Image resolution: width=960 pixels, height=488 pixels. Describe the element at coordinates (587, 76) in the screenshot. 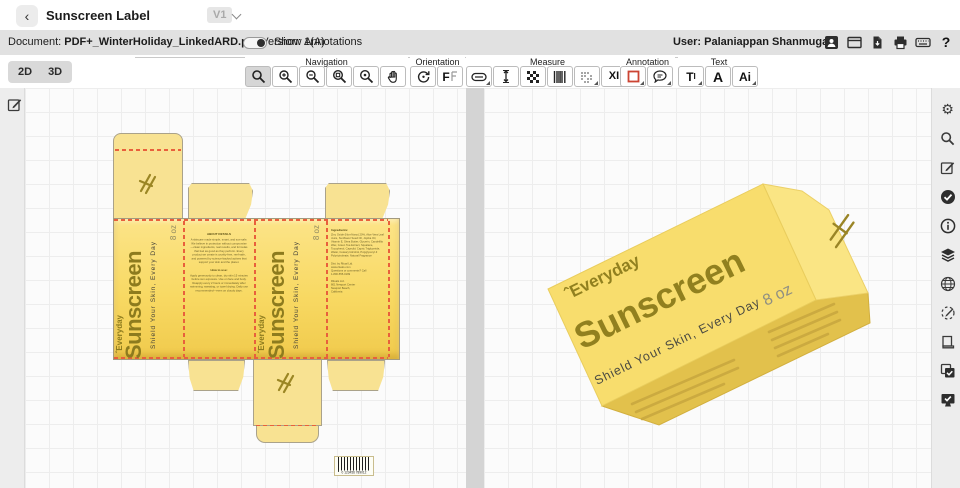

I see `braille-check-button` at that location.